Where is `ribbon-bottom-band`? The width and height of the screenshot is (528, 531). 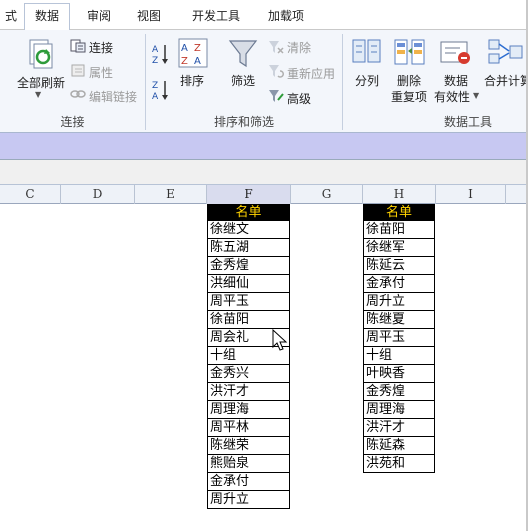 ribbon-bottom-band is located at coordinates (264, 146).